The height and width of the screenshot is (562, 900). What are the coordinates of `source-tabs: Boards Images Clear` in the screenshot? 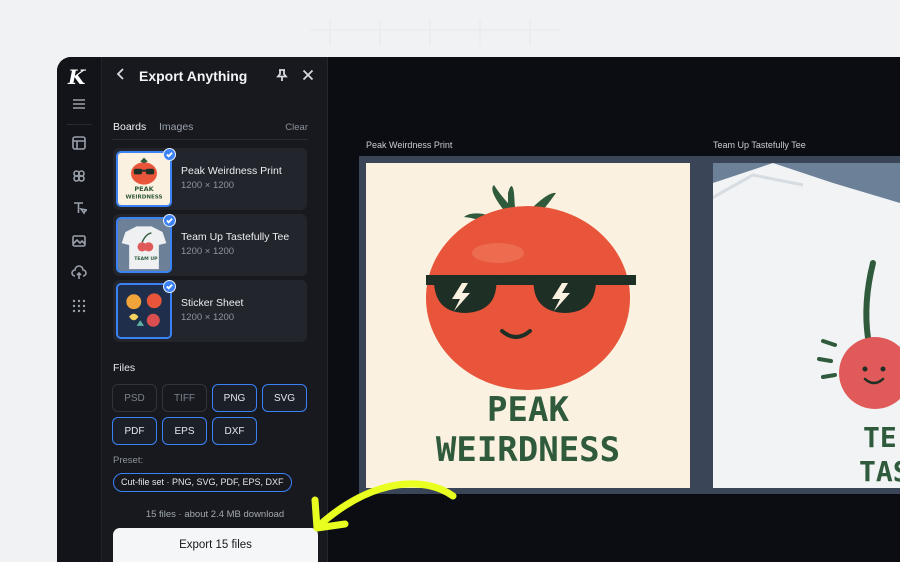 It's located at (210, 129).